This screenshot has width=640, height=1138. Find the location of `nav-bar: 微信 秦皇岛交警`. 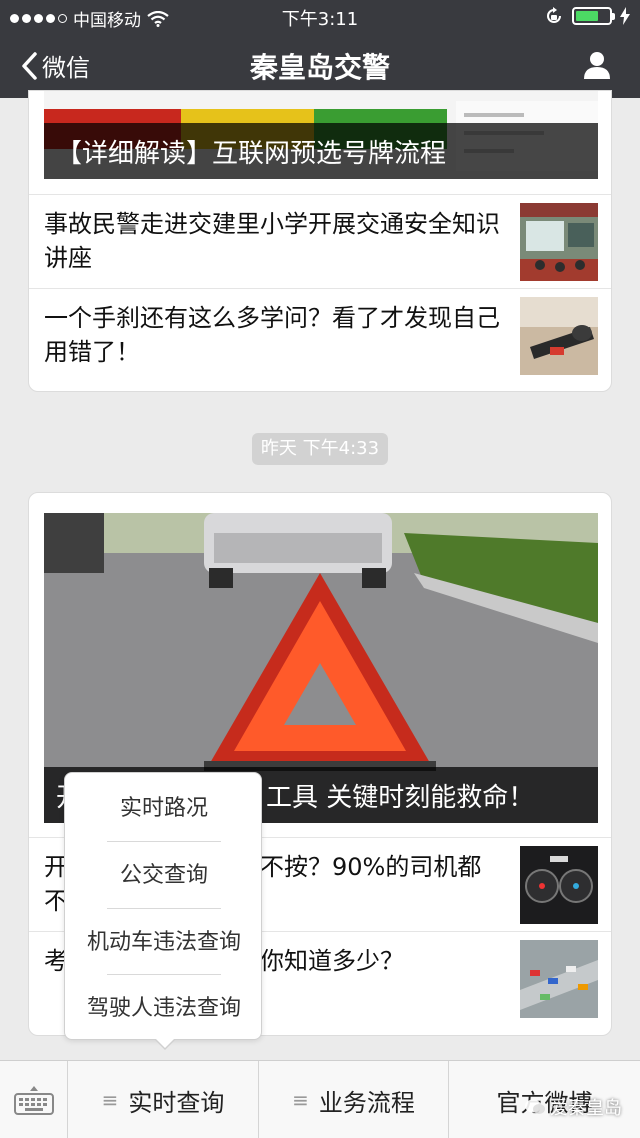

nav-bar: 微信 秦皇岛交警 is located at coordinates (320, 65).